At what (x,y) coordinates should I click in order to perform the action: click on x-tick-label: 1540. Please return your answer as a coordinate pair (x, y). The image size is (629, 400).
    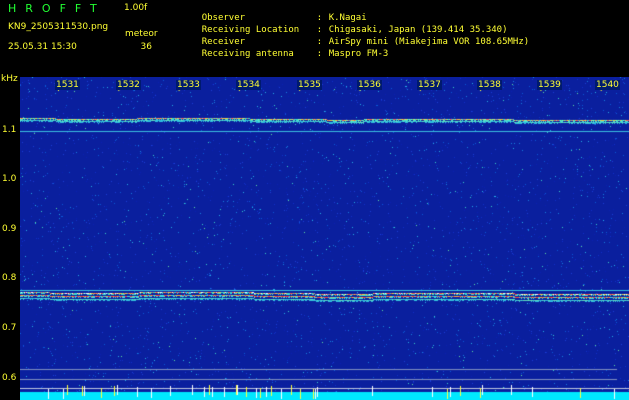
    Looking at the image, I should click on (607, 85).